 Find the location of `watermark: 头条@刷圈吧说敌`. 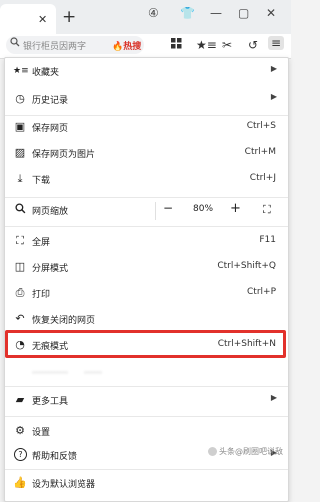

watermark: 头条@刷圈吧说敌 is located at coordinates (245, 451).